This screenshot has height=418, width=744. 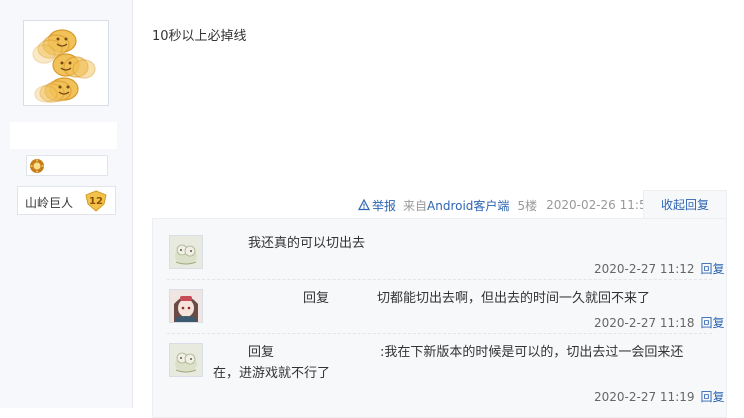 I want to click on device-info: 来自Android客户端, so click(x=456, y=205).